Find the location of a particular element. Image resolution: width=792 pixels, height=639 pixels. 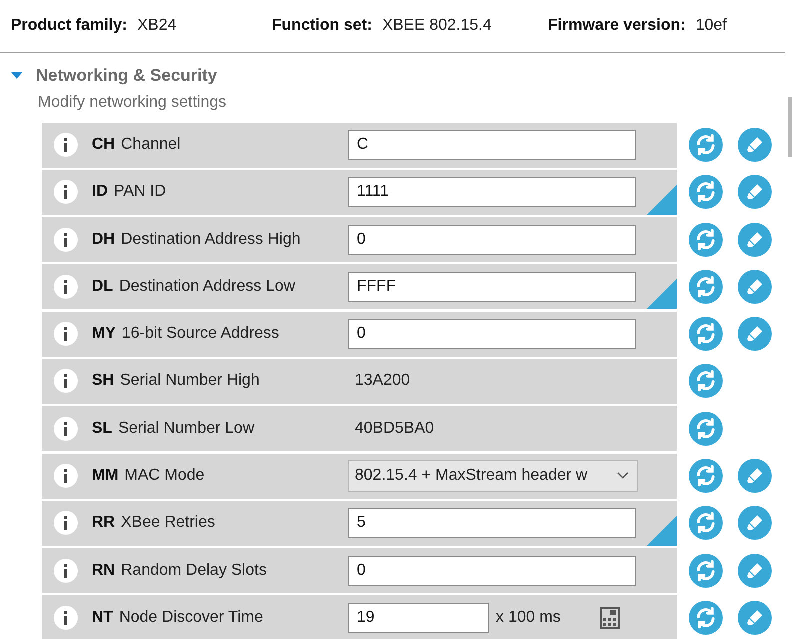

header-label: Product family: is located at coordinates (69, 26).